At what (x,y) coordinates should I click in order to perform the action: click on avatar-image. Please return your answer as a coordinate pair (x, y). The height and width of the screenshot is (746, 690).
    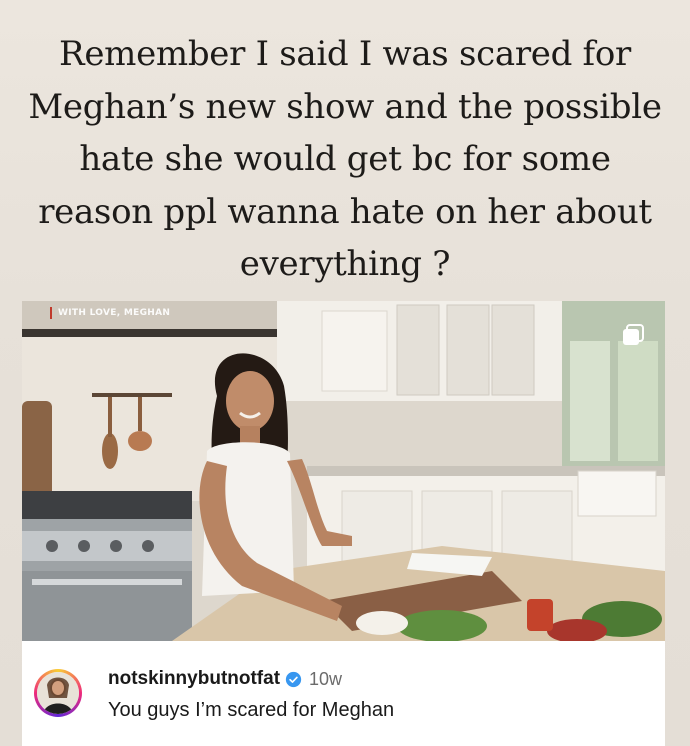
    Looking at the image, I should click on (58, 693).